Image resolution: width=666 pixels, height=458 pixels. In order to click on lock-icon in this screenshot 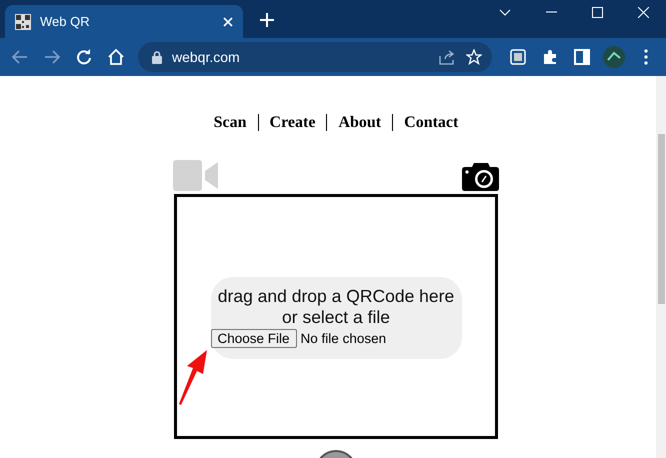, I will do `click(157, 57)`.